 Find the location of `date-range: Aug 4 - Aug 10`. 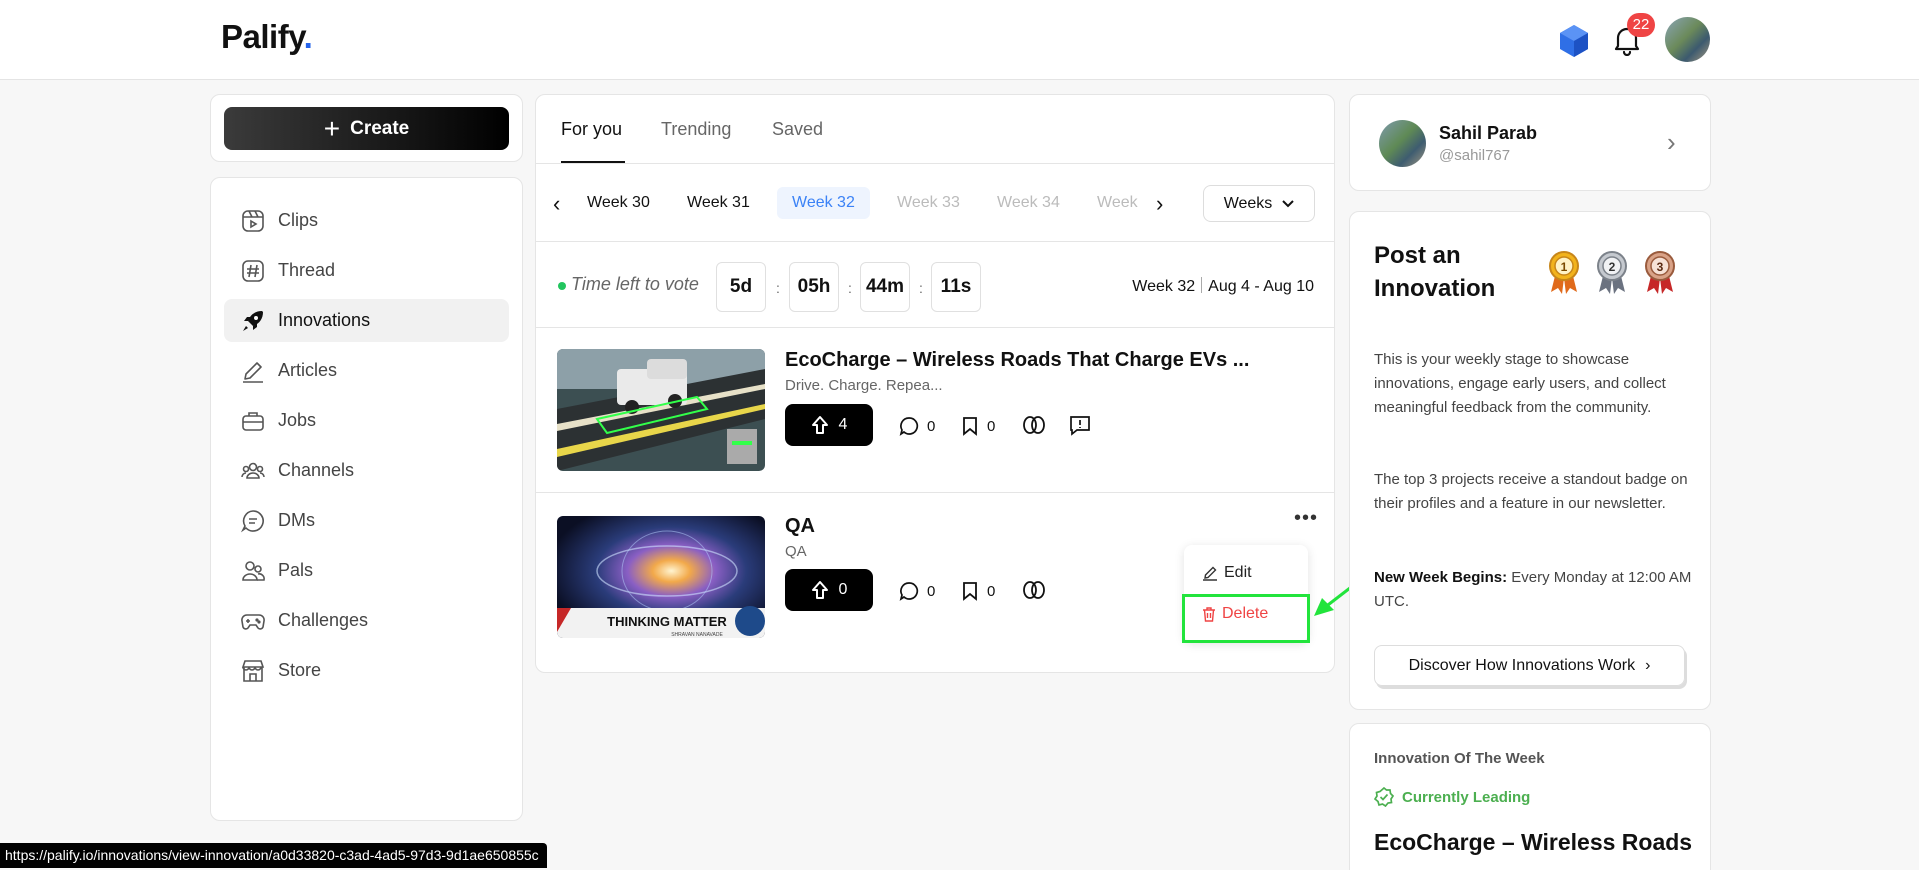

date-range: Aug 4 - Aug 10 is located at coordinates (1261, 286).